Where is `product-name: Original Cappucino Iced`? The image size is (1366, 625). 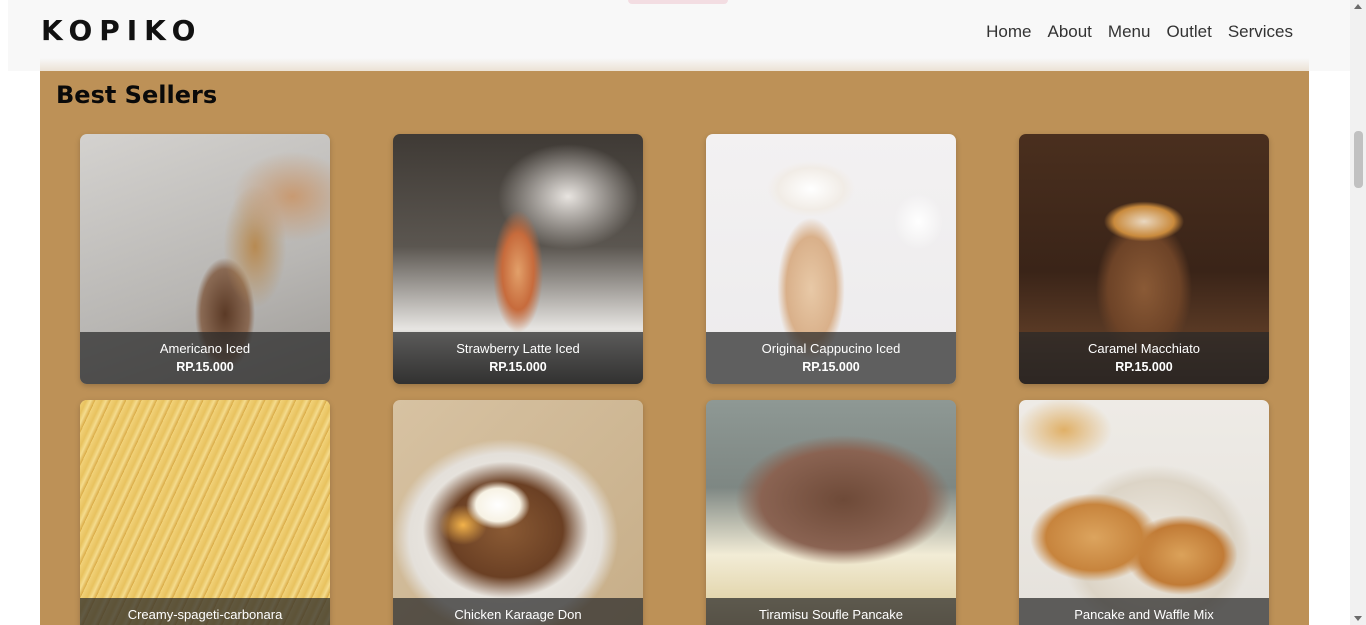
product-name: Original Cappucino Iced is located at coordinates (831, 348).